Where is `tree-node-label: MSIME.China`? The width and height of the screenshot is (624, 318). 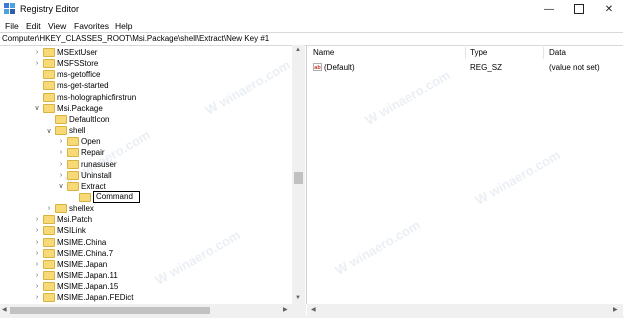 tree-node-label: MSIME.China is located at coordinates (82, 242).